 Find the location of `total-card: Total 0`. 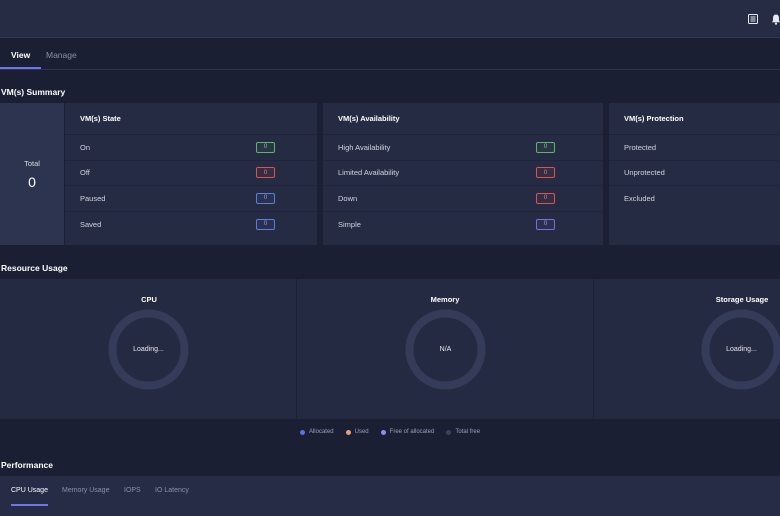

total-card: Total 0 is located at coordinates (32, 174).